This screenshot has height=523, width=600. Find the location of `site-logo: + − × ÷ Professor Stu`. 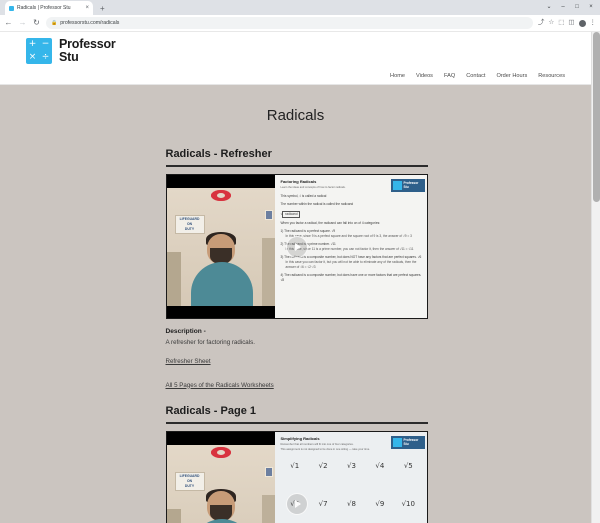

site-logo: + − × ÷ Professor Stu is located at coordinates (71, 51).